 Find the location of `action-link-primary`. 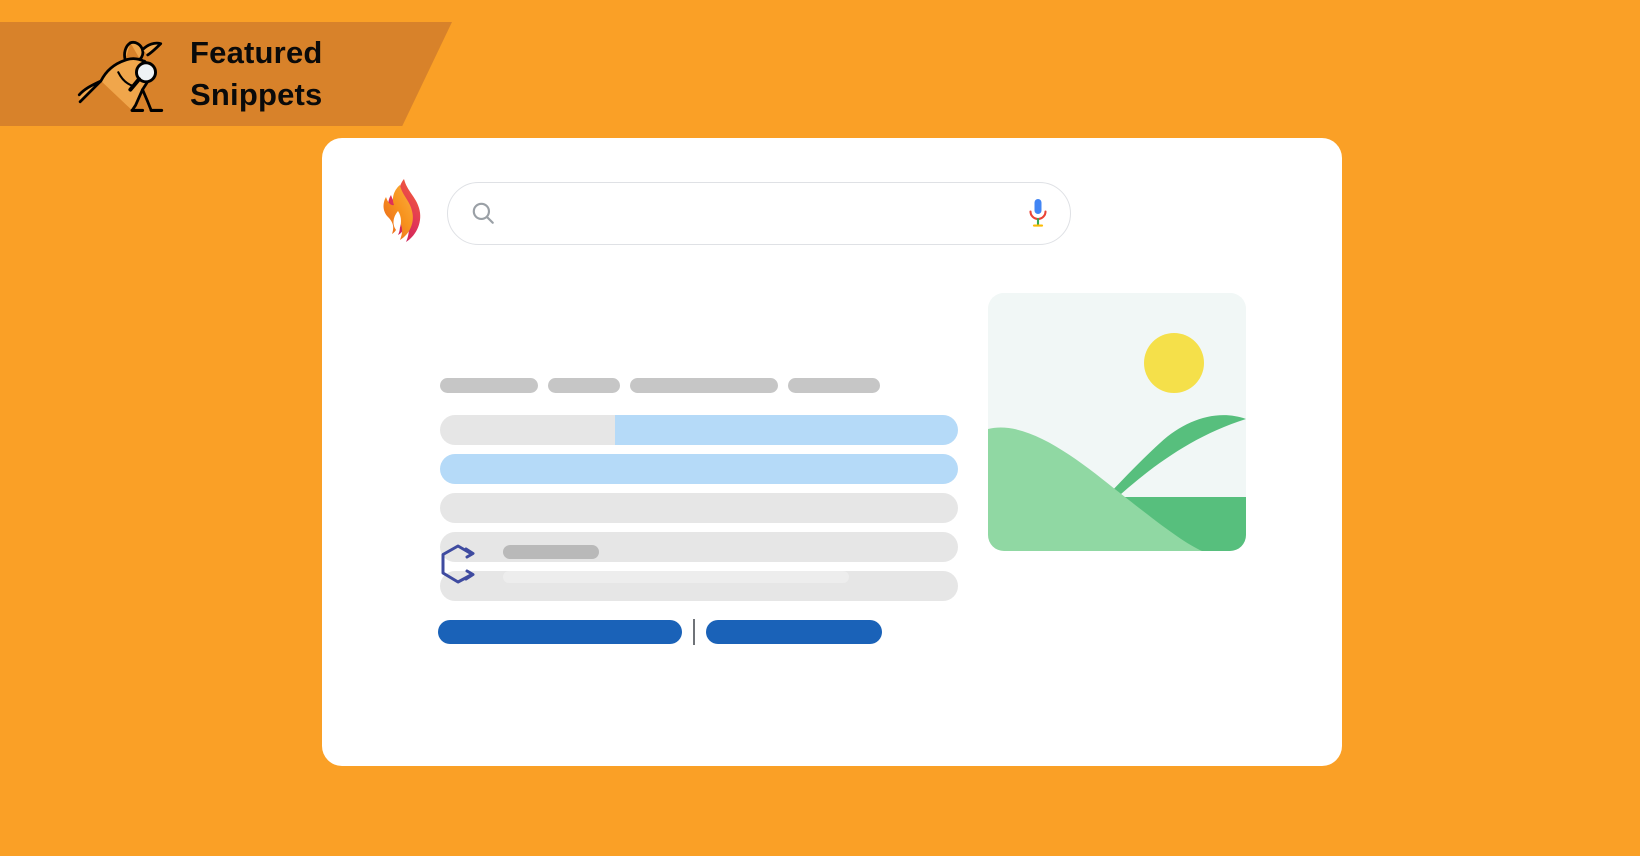

action-link-primary is located at coordinates (560, 632).